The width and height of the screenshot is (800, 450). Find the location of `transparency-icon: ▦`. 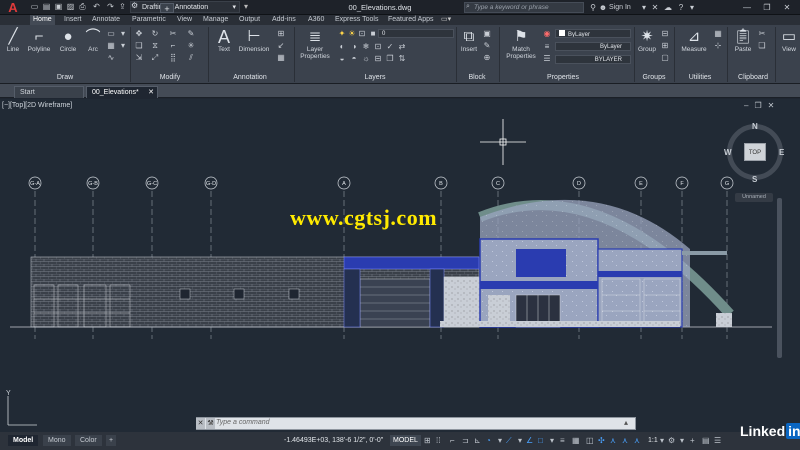

transparency-icon: ▦ is located at coordinates (576, 440).